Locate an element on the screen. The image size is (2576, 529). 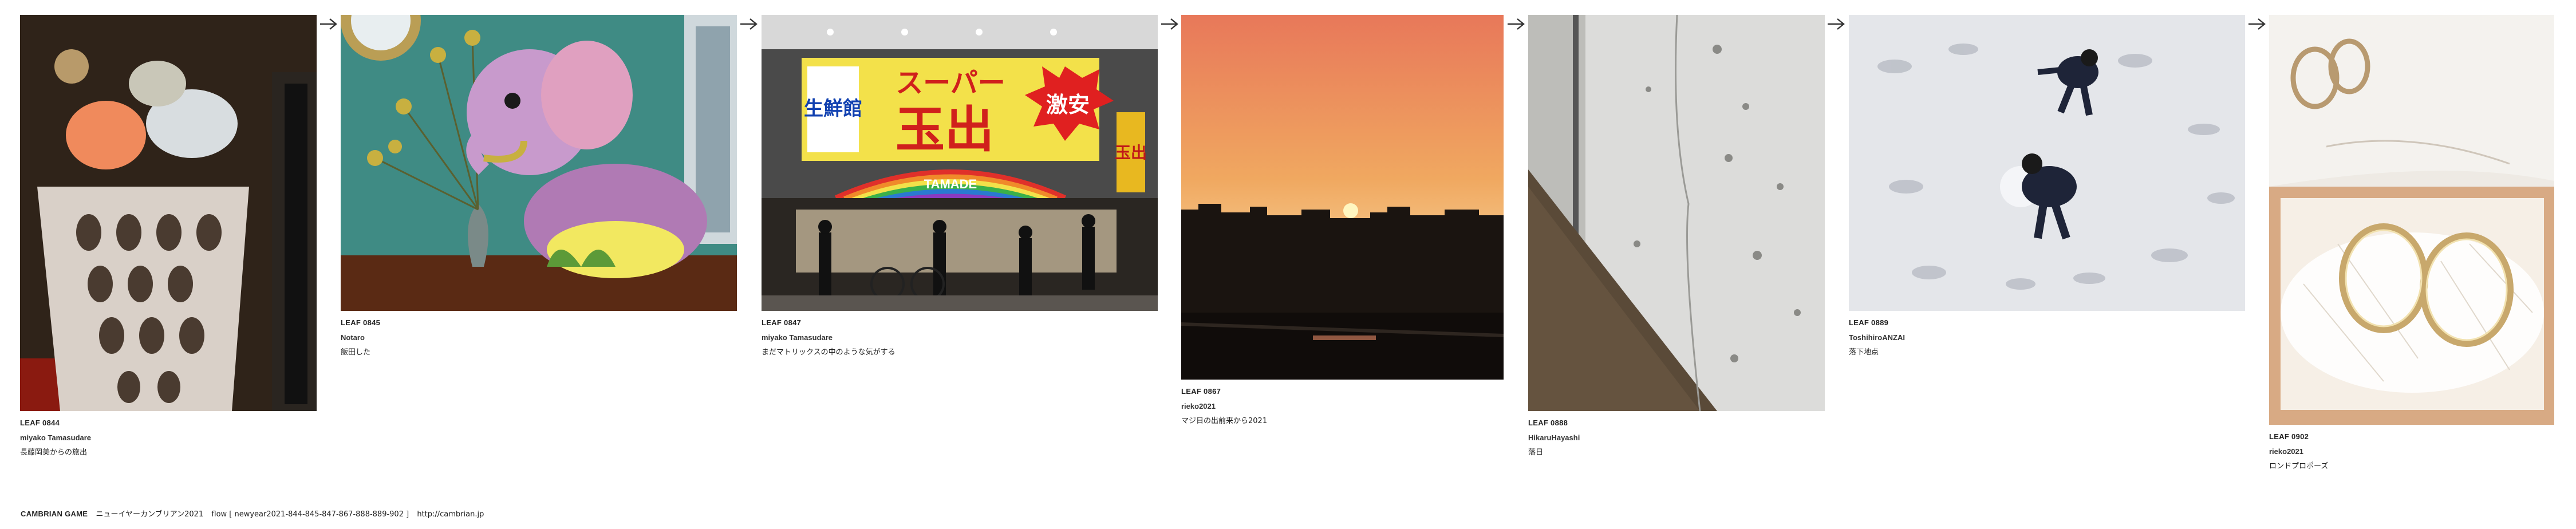
leaf-card-0845: LEAF 0845 Notaro 飯田した is located at coordinates (539, 187).